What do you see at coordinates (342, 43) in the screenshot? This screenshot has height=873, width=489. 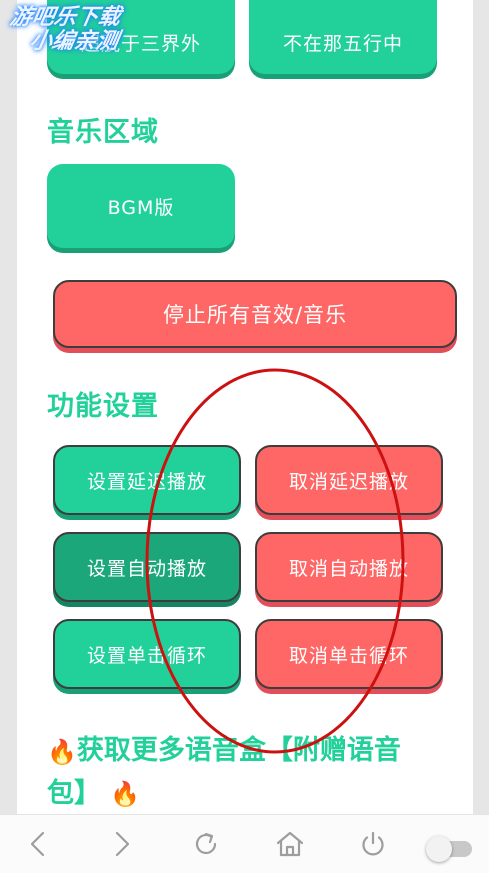 I see `button-buzai-label: 不在那五行中` at bounding box center [342, 43].